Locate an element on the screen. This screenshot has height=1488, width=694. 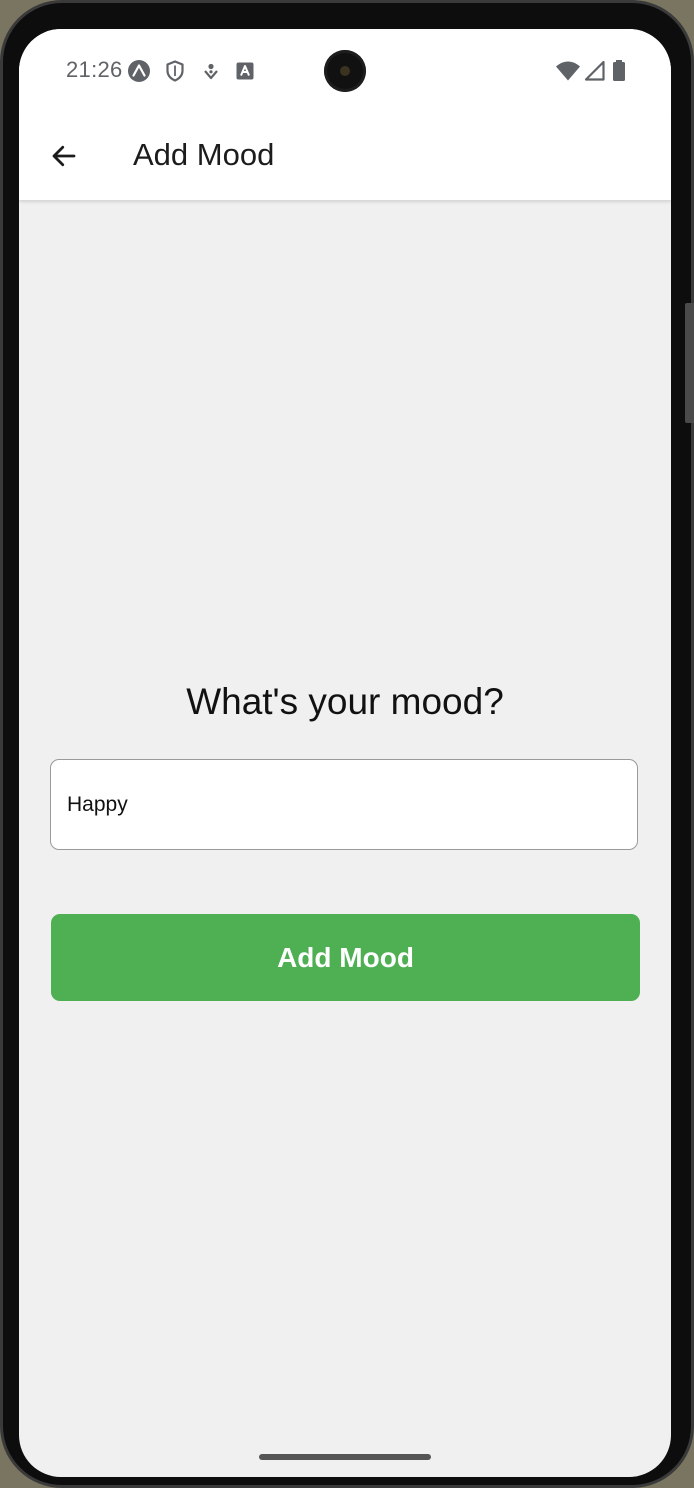
side-button is located at coordinates (689, 363).